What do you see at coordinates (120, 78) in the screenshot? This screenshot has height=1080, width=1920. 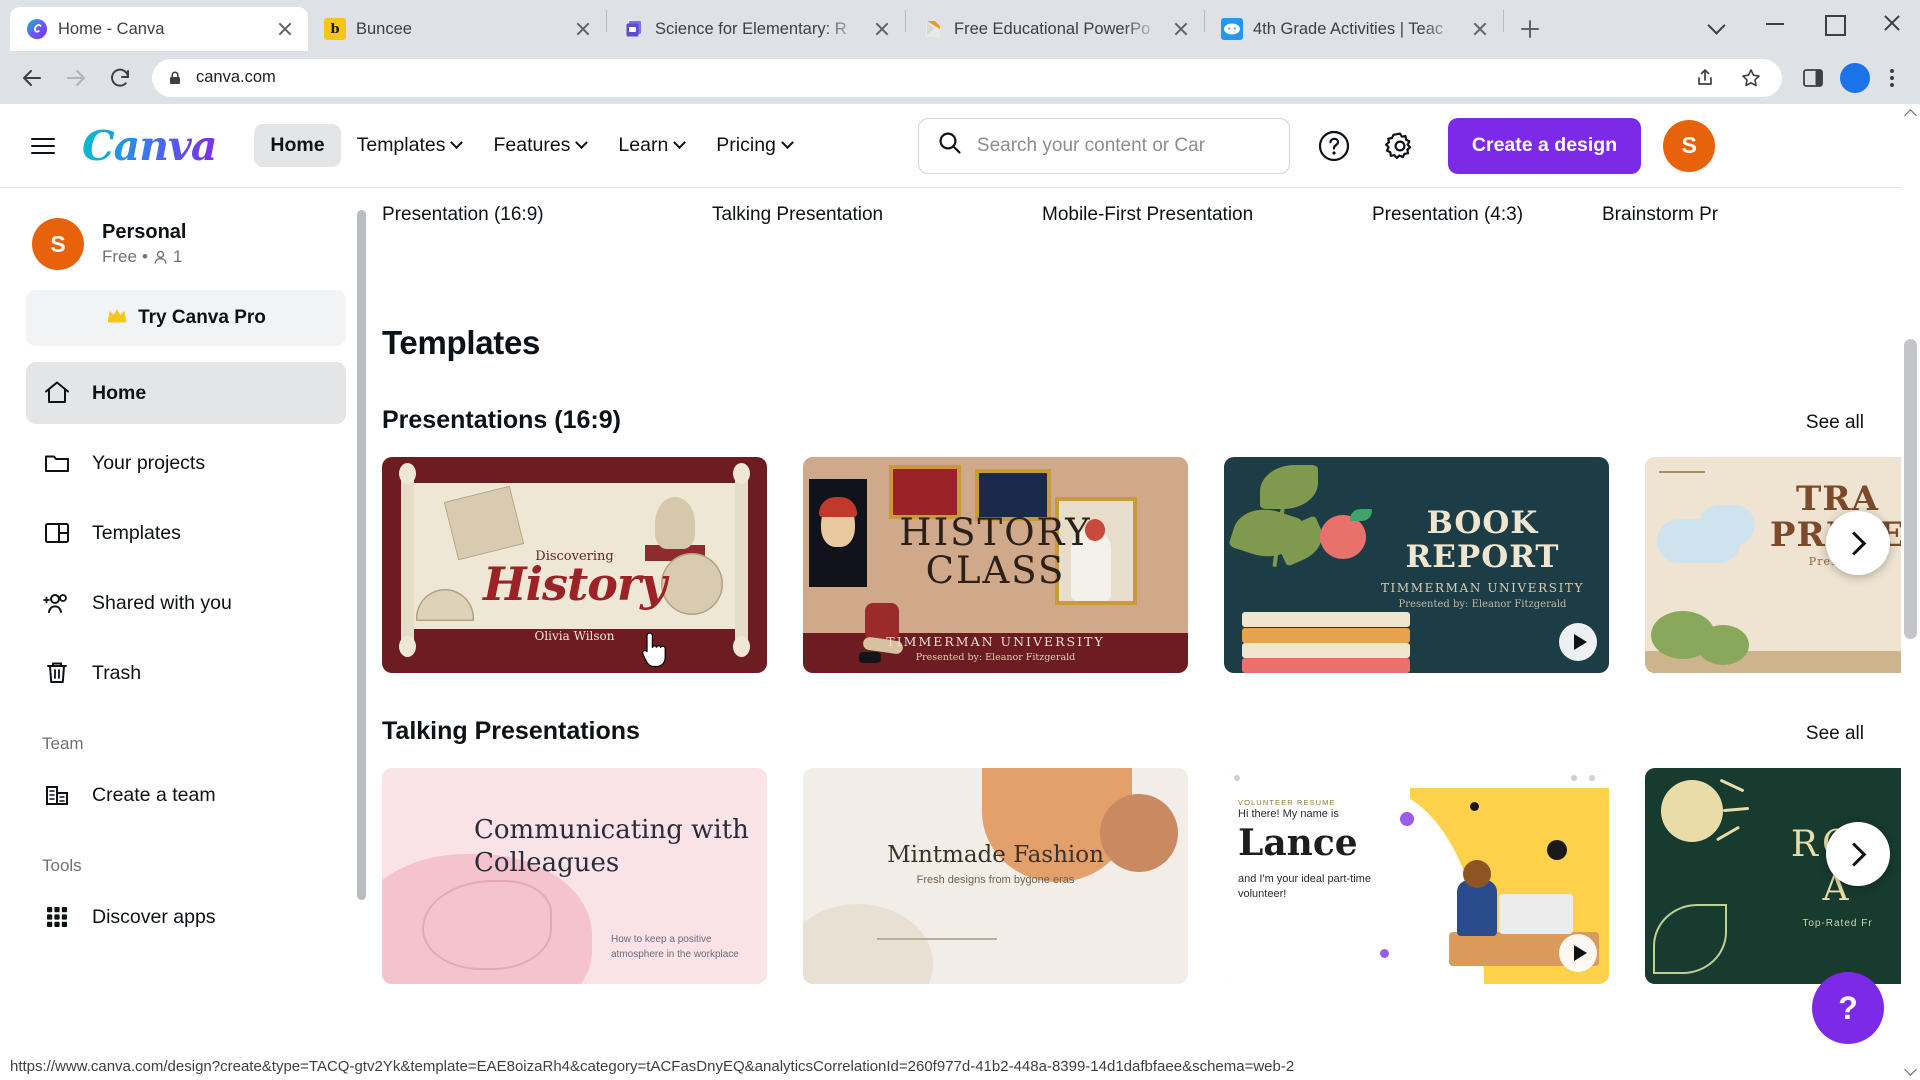 I see `reload-icon` at bounding box center [120, 78].